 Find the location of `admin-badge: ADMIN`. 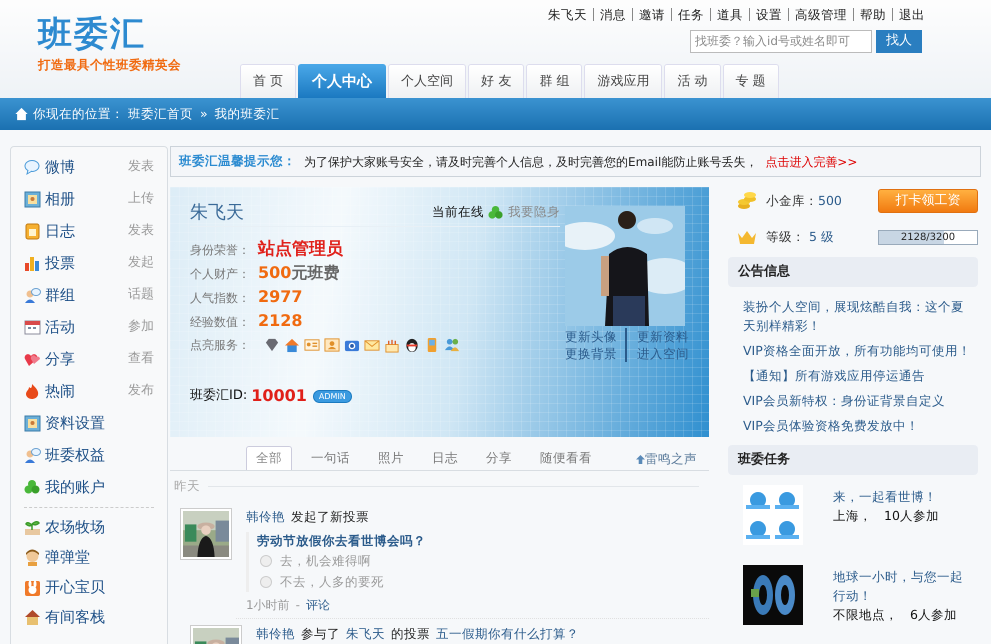

admin-badge: ADMIN is located at coordinates (332, 396).